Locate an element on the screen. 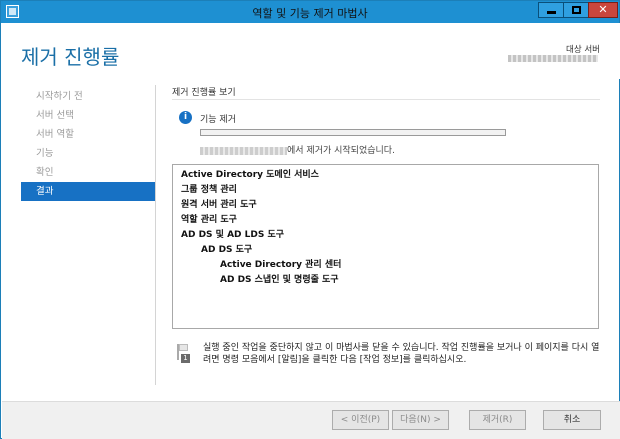  main-content: 제거 진행률 보기 i 기능 제거 에서 제거가 시작되었습니다. is located at coordinates (387, 120).